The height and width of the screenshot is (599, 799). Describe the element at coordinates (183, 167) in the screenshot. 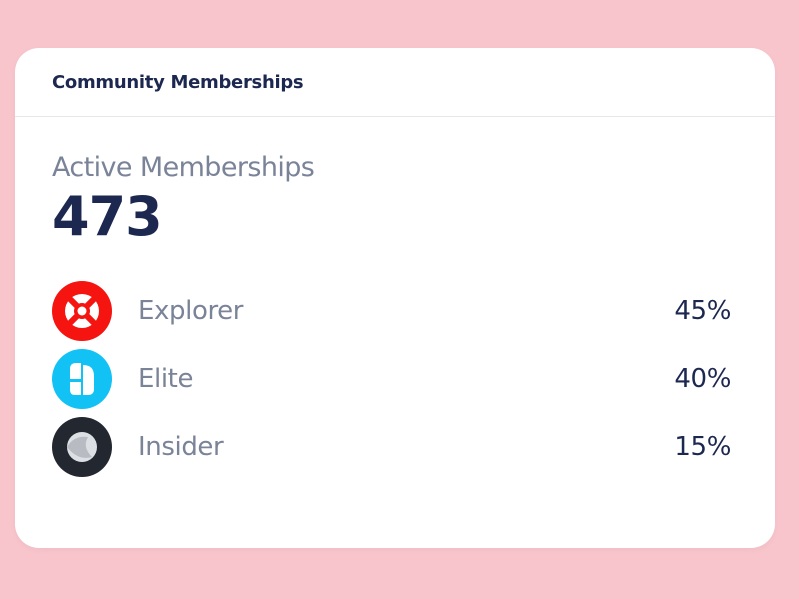

I see `metric-label: Active Memberships` at that location.